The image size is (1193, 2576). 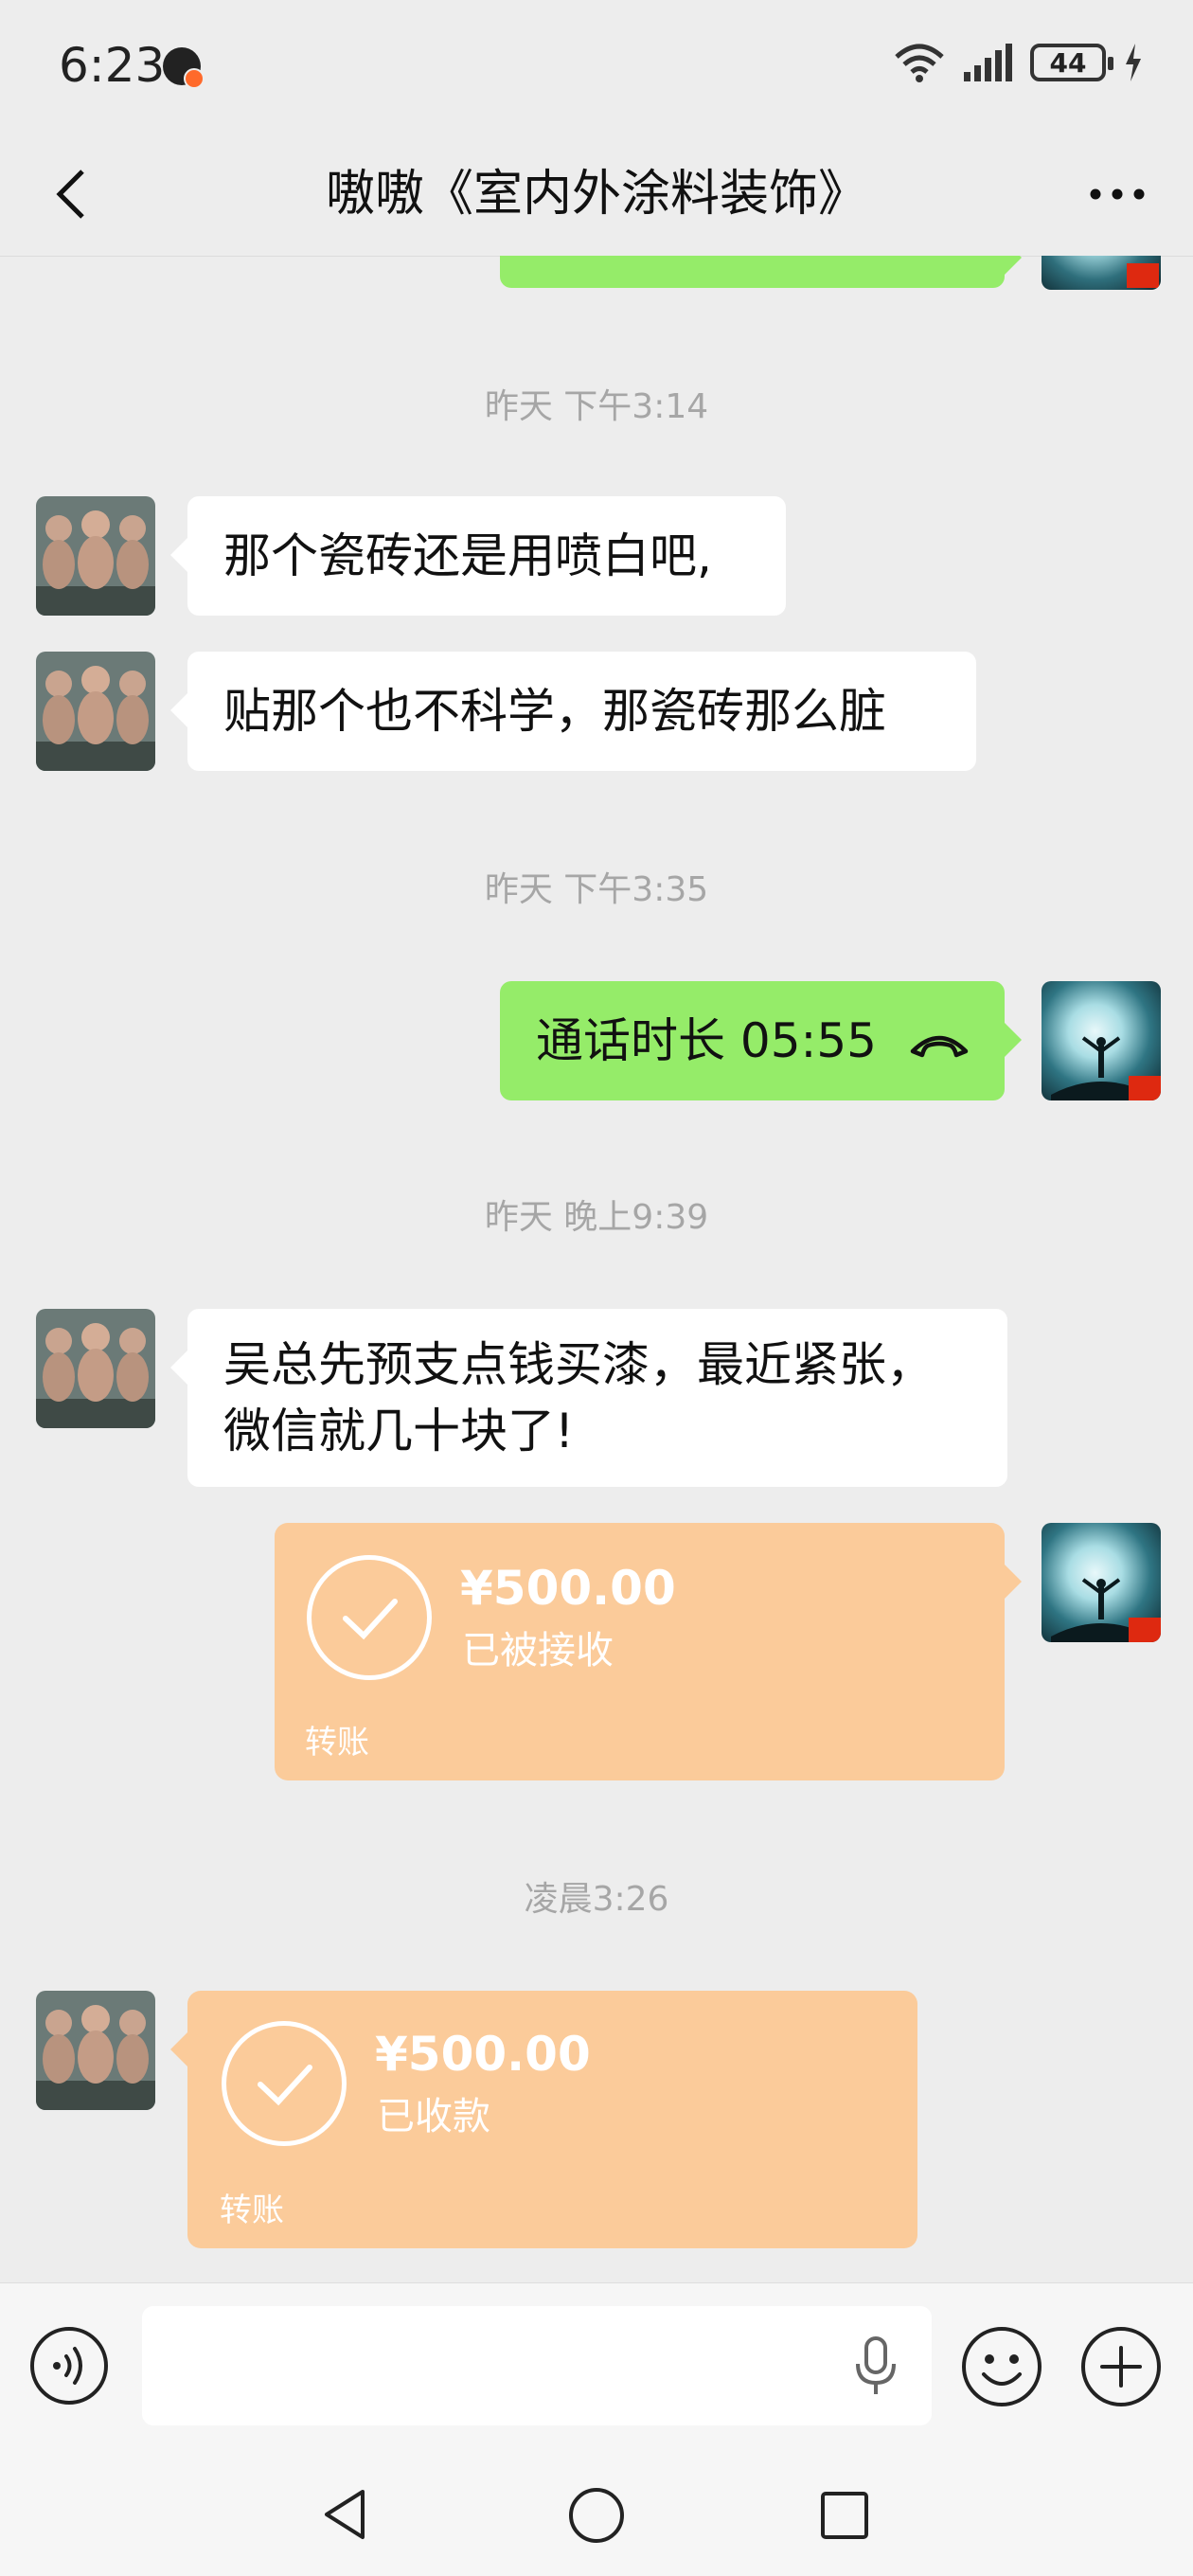 What do you see at coordinates (596, 1217) in the screenshot?
I see `timestamp: 昨天 晚上9:39` at bounding box center [596, 1217].